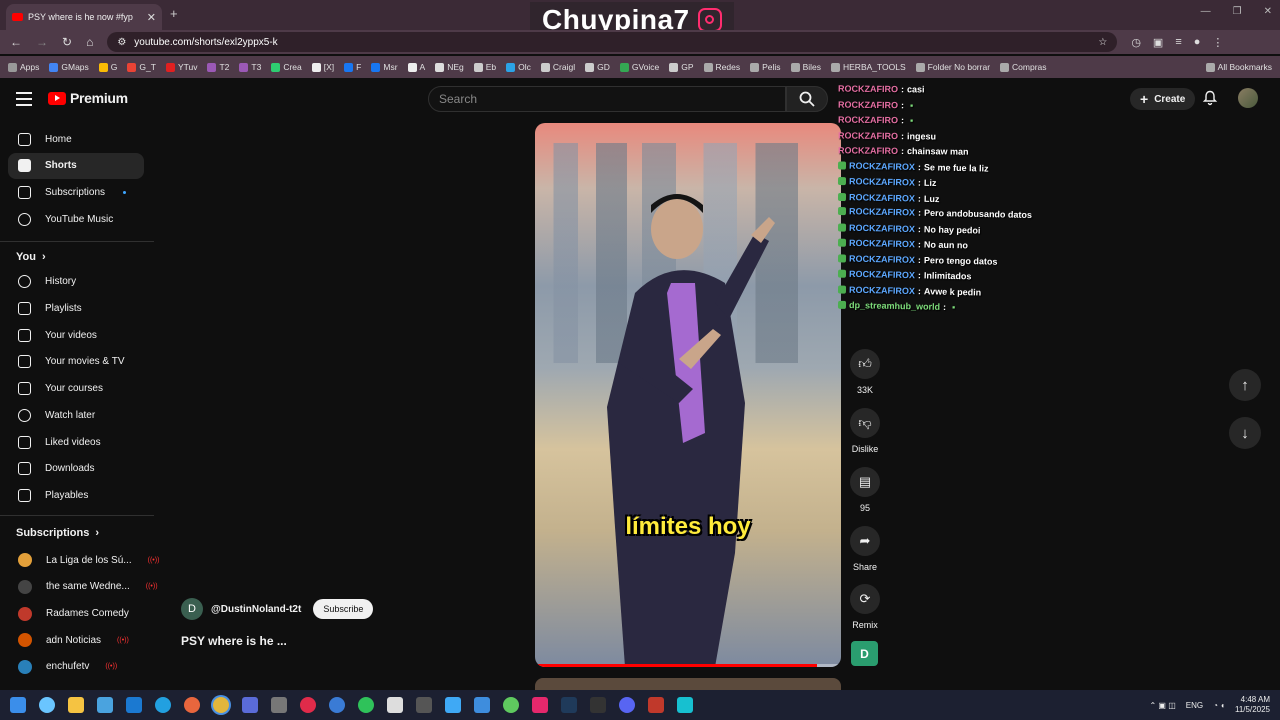 The image size is (1280, 720). Describe the element at coordinates (67, 42) in the screenshot. I see `reload-icon: ↻` at that location.